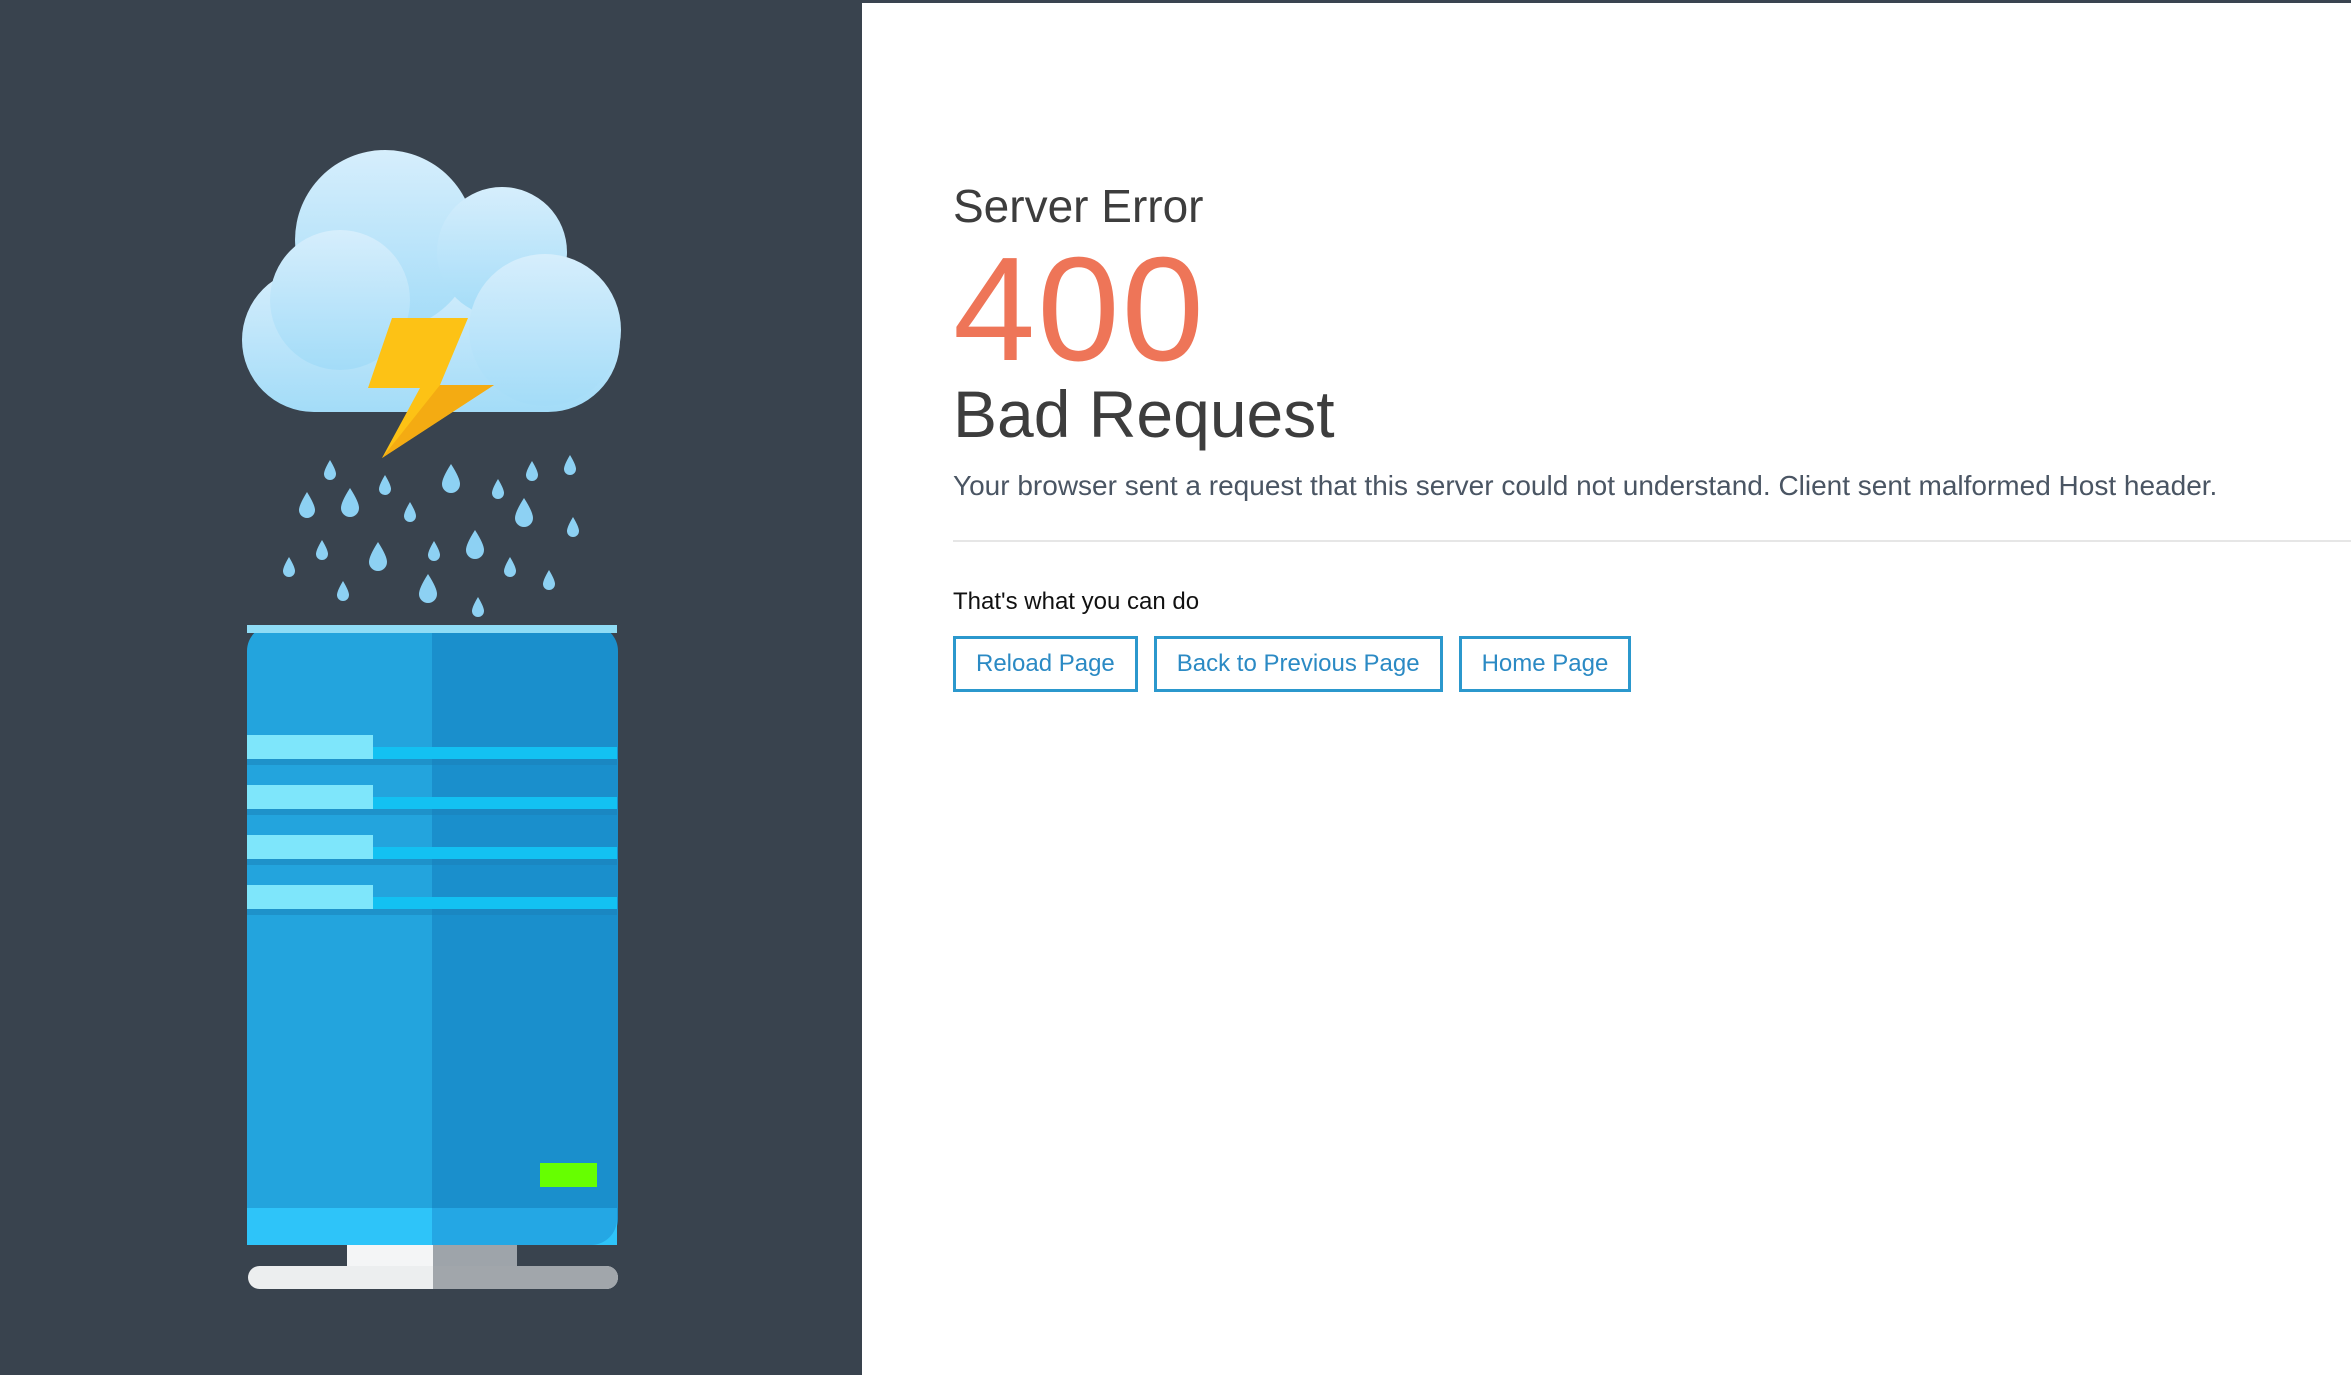 This screenshot has height=1375, width=2351. I want to click on error-code: 400, so click(1079, 309).